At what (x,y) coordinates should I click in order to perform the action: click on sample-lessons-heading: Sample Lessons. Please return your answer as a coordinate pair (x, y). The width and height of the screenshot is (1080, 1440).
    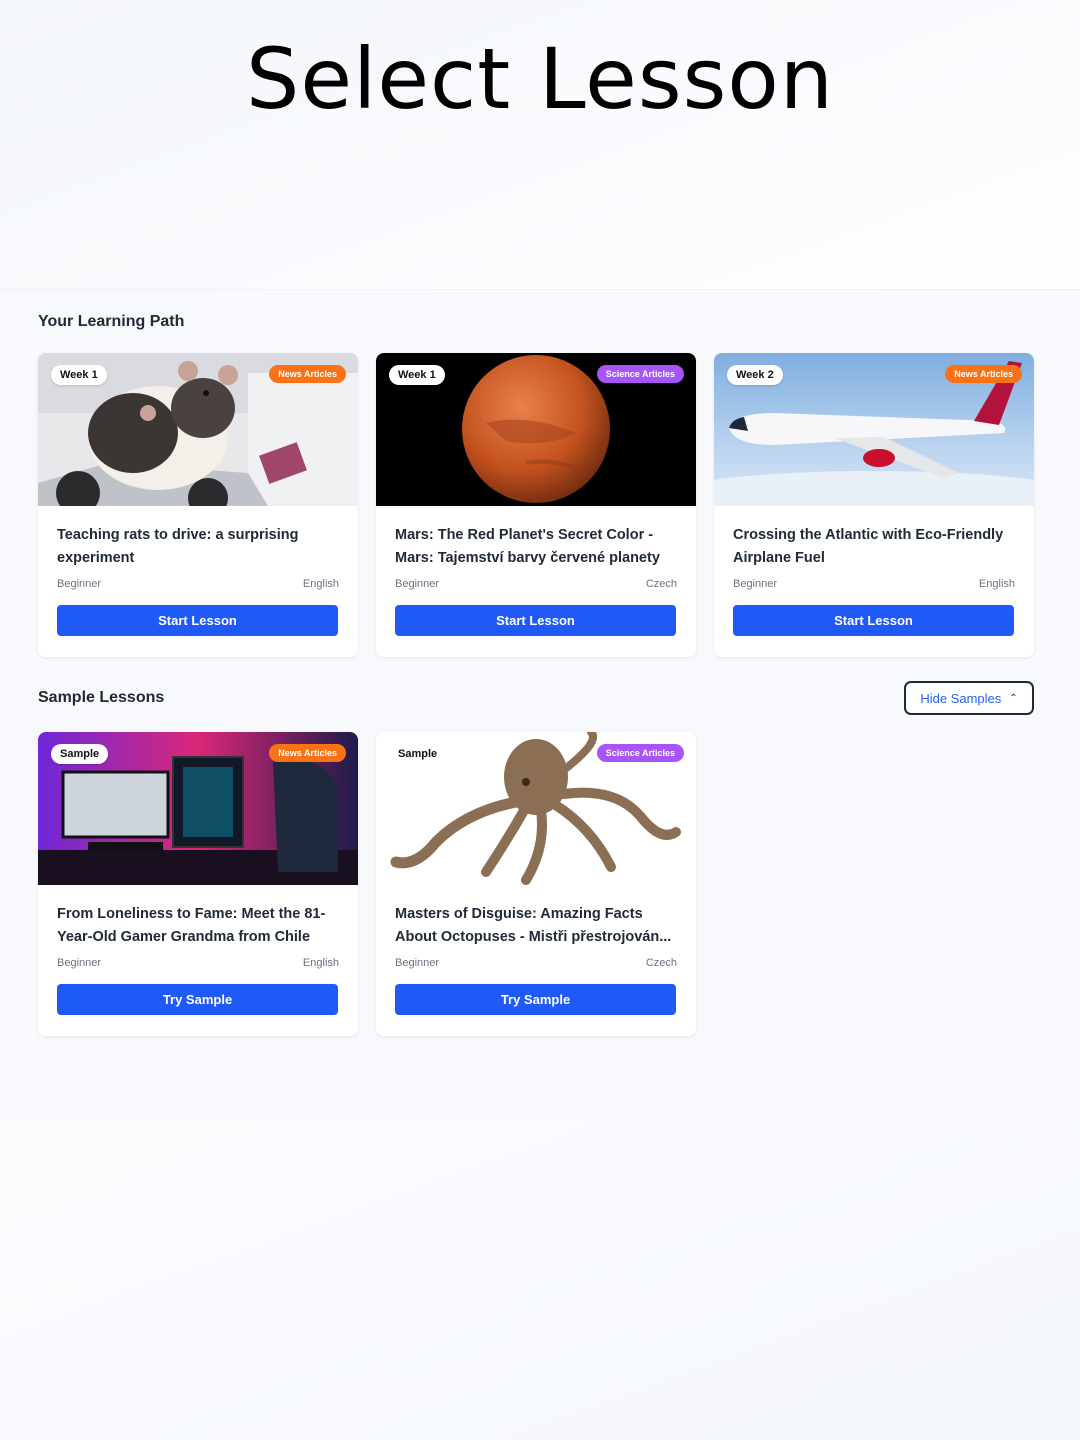
    Looking at the image, I should click on (101, 697).